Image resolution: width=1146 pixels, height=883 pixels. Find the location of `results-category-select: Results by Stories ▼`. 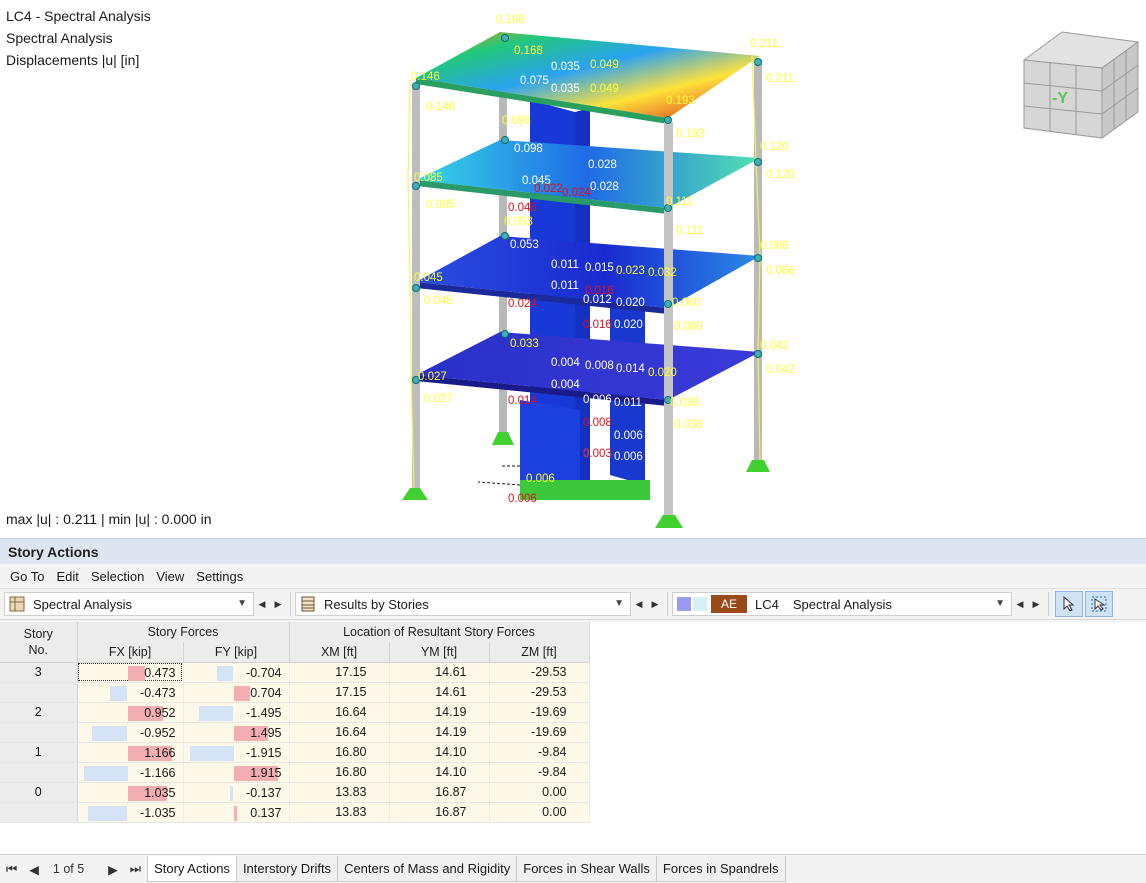

results-category-select: Results by Stories ▼ is located at coordinates (463, 604).